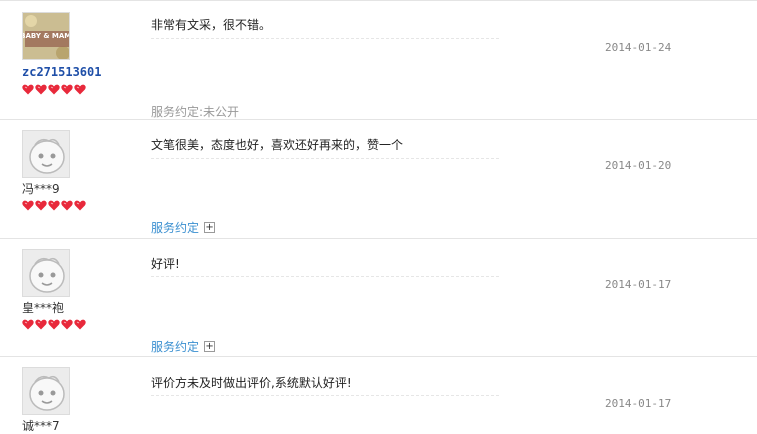 This screenshot has height=434, width=757. Describe the element at coordinates (211, 25) in the screenshot. I see `review-comment: 非常有文采，很不错。` at that location.